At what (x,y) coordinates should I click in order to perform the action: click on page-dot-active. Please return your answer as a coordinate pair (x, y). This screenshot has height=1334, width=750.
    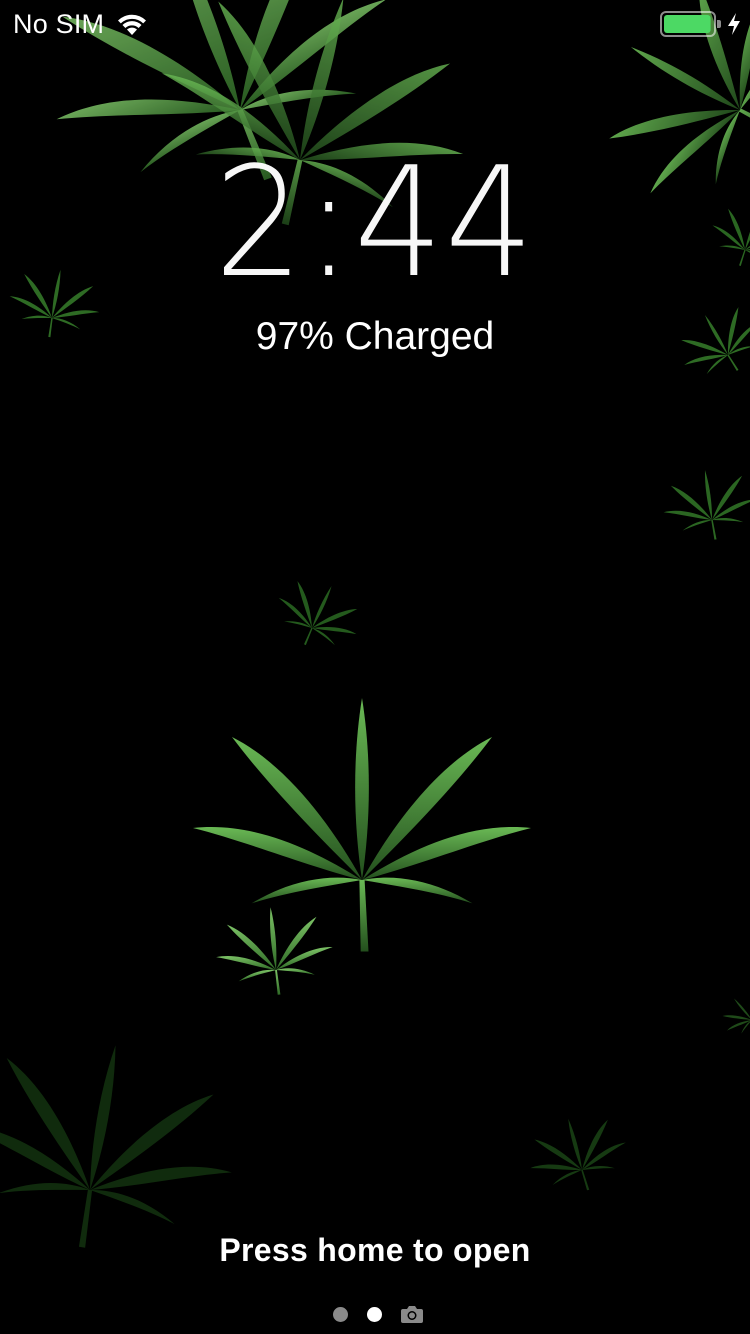
    Looking at the image, I should click on (374, 1314).